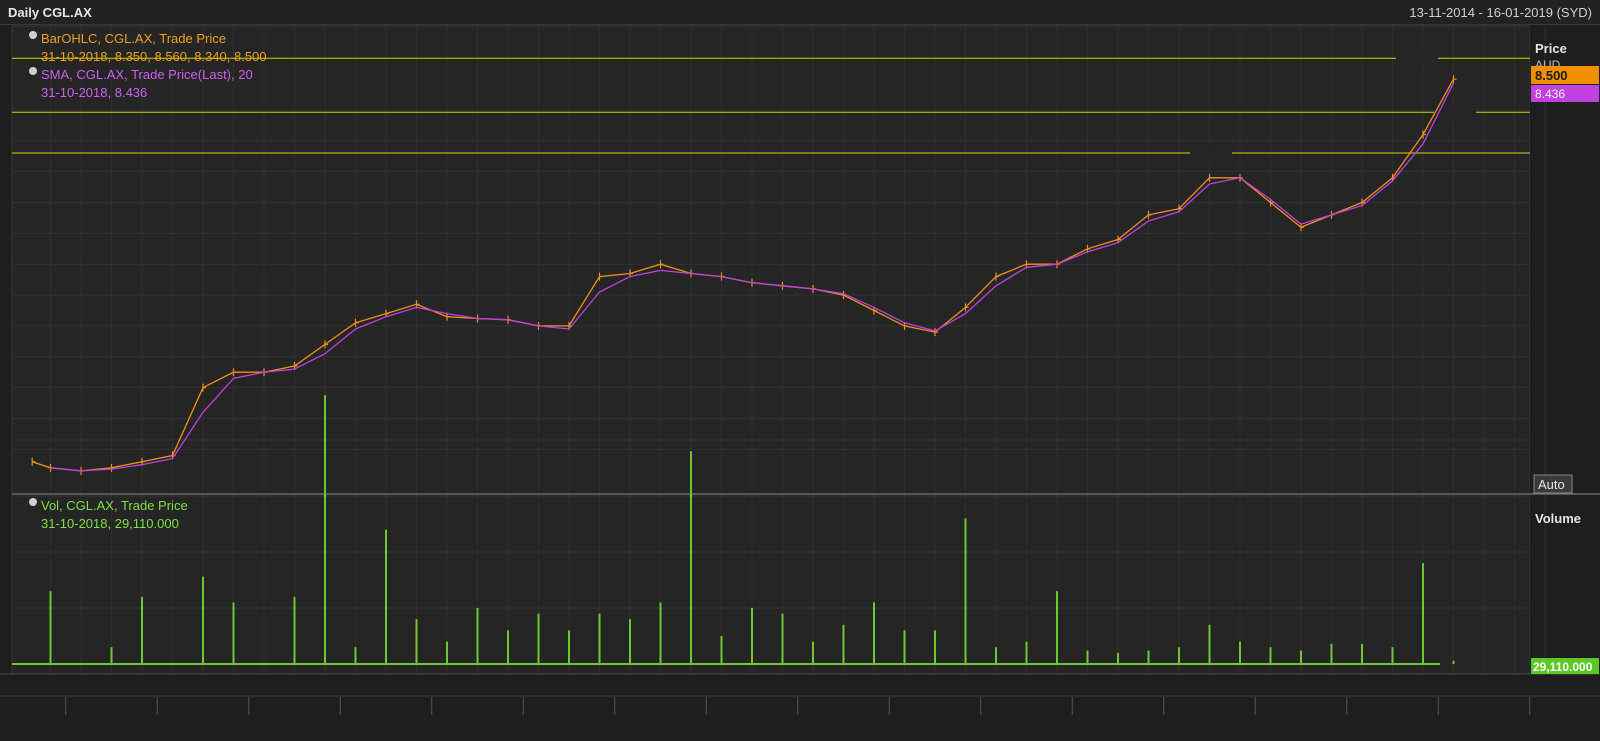 The height and width of the screenshot is (741, 1600). What do you see at coordinates (1565, 350) in the screenshot?
I see `axis-area` at bounding box center [1565, 350].